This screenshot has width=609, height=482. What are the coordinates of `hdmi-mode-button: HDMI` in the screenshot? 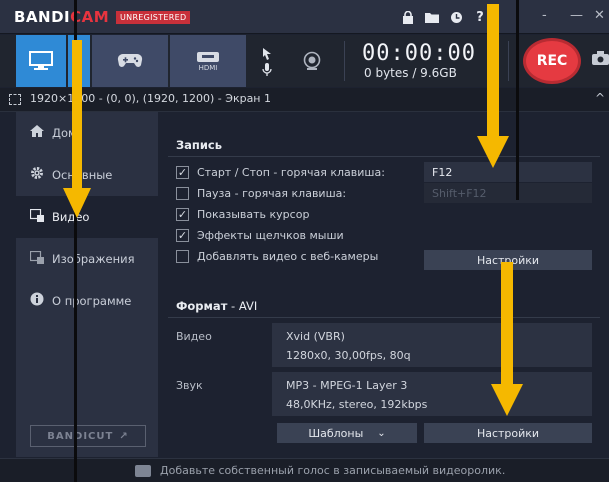 It's located at (208, 61).